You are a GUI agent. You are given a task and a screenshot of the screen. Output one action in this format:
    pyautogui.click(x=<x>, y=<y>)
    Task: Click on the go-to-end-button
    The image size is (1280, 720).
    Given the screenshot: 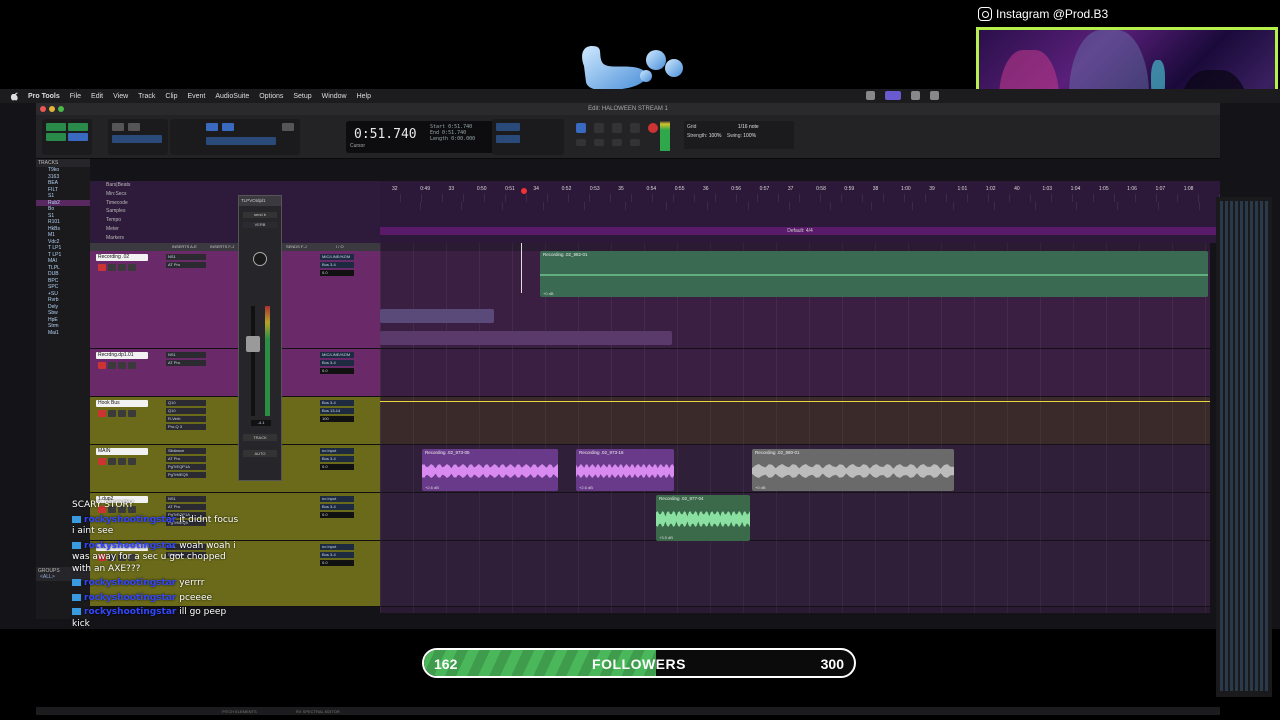 What is the action you would take?
    pyautogui.click(x=635, y=142)
    